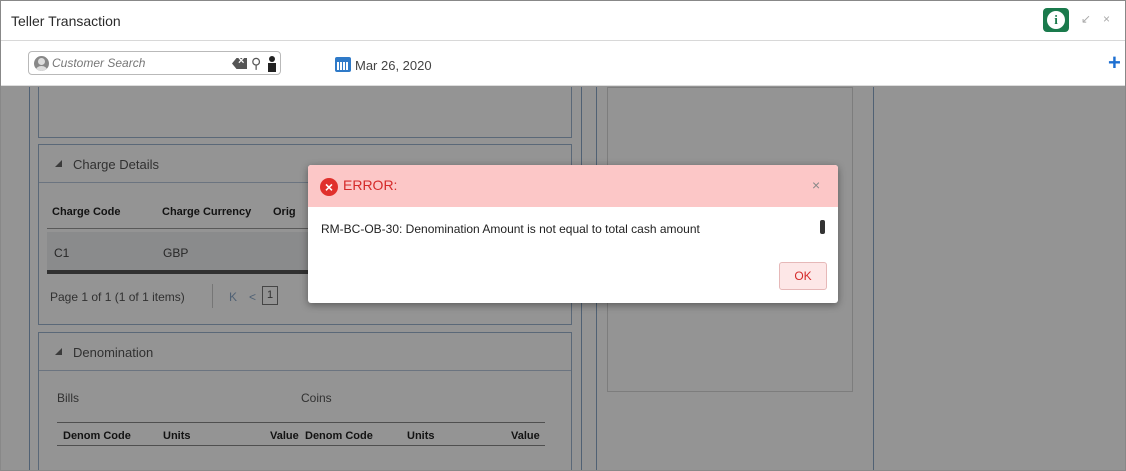 This screenshot has height=471, width=1126. I want to click on error-code: RM-BC-OB-30, so click(360, 229).